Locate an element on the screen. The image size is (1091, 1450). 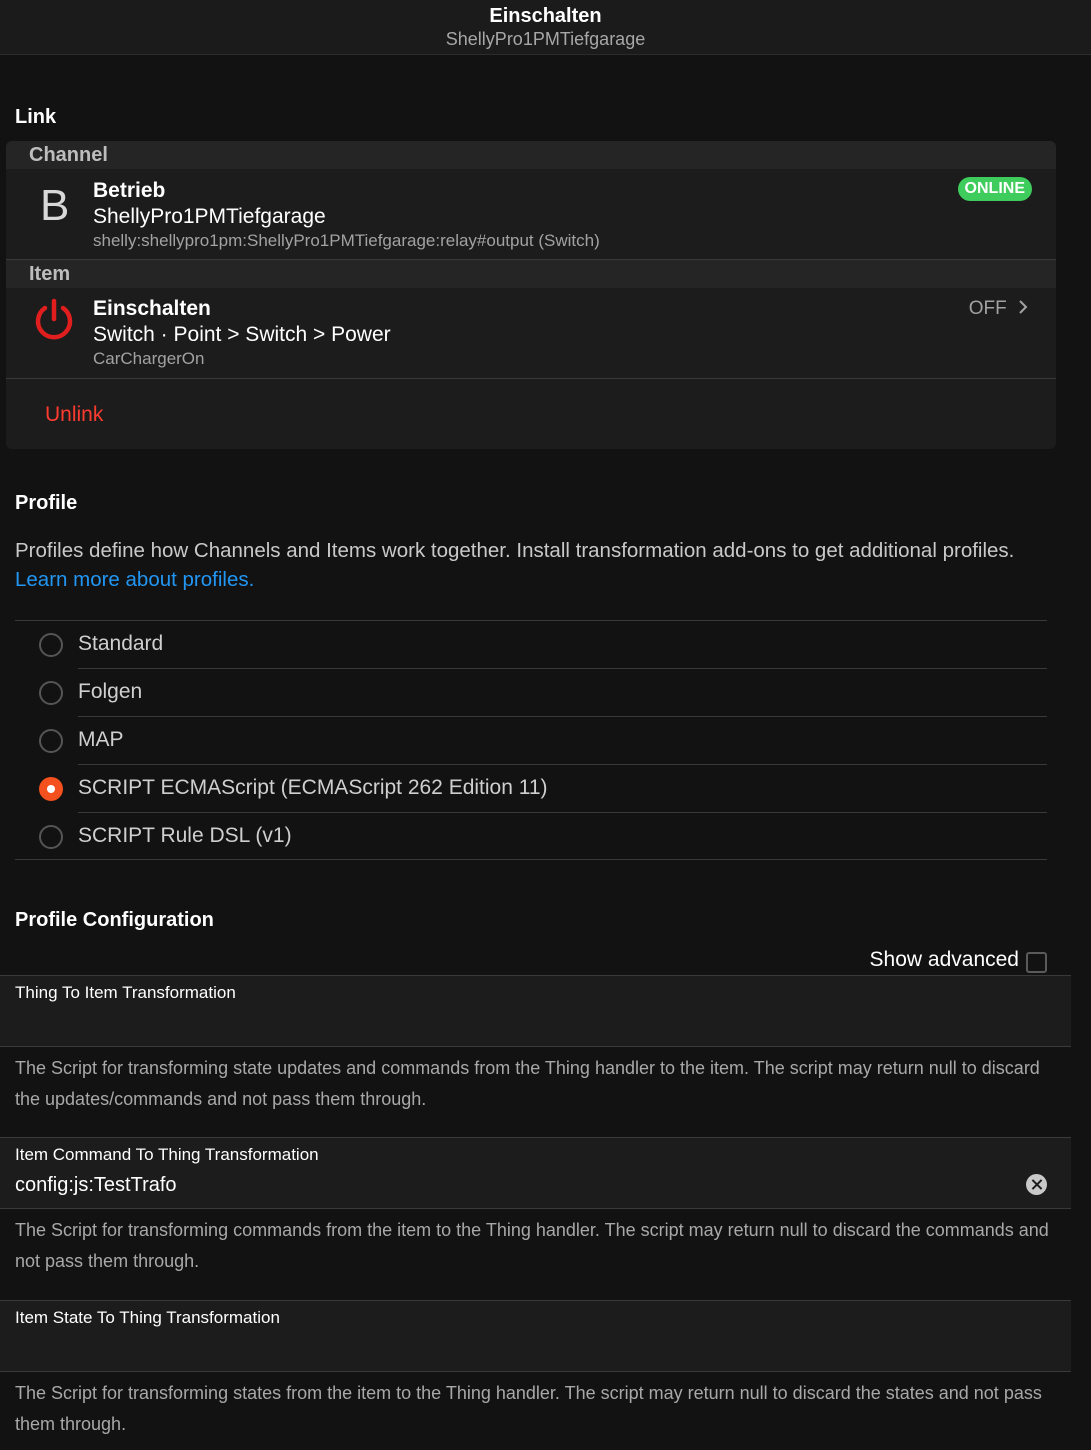
link-section-title: Link is located at coordinates (36, 117).